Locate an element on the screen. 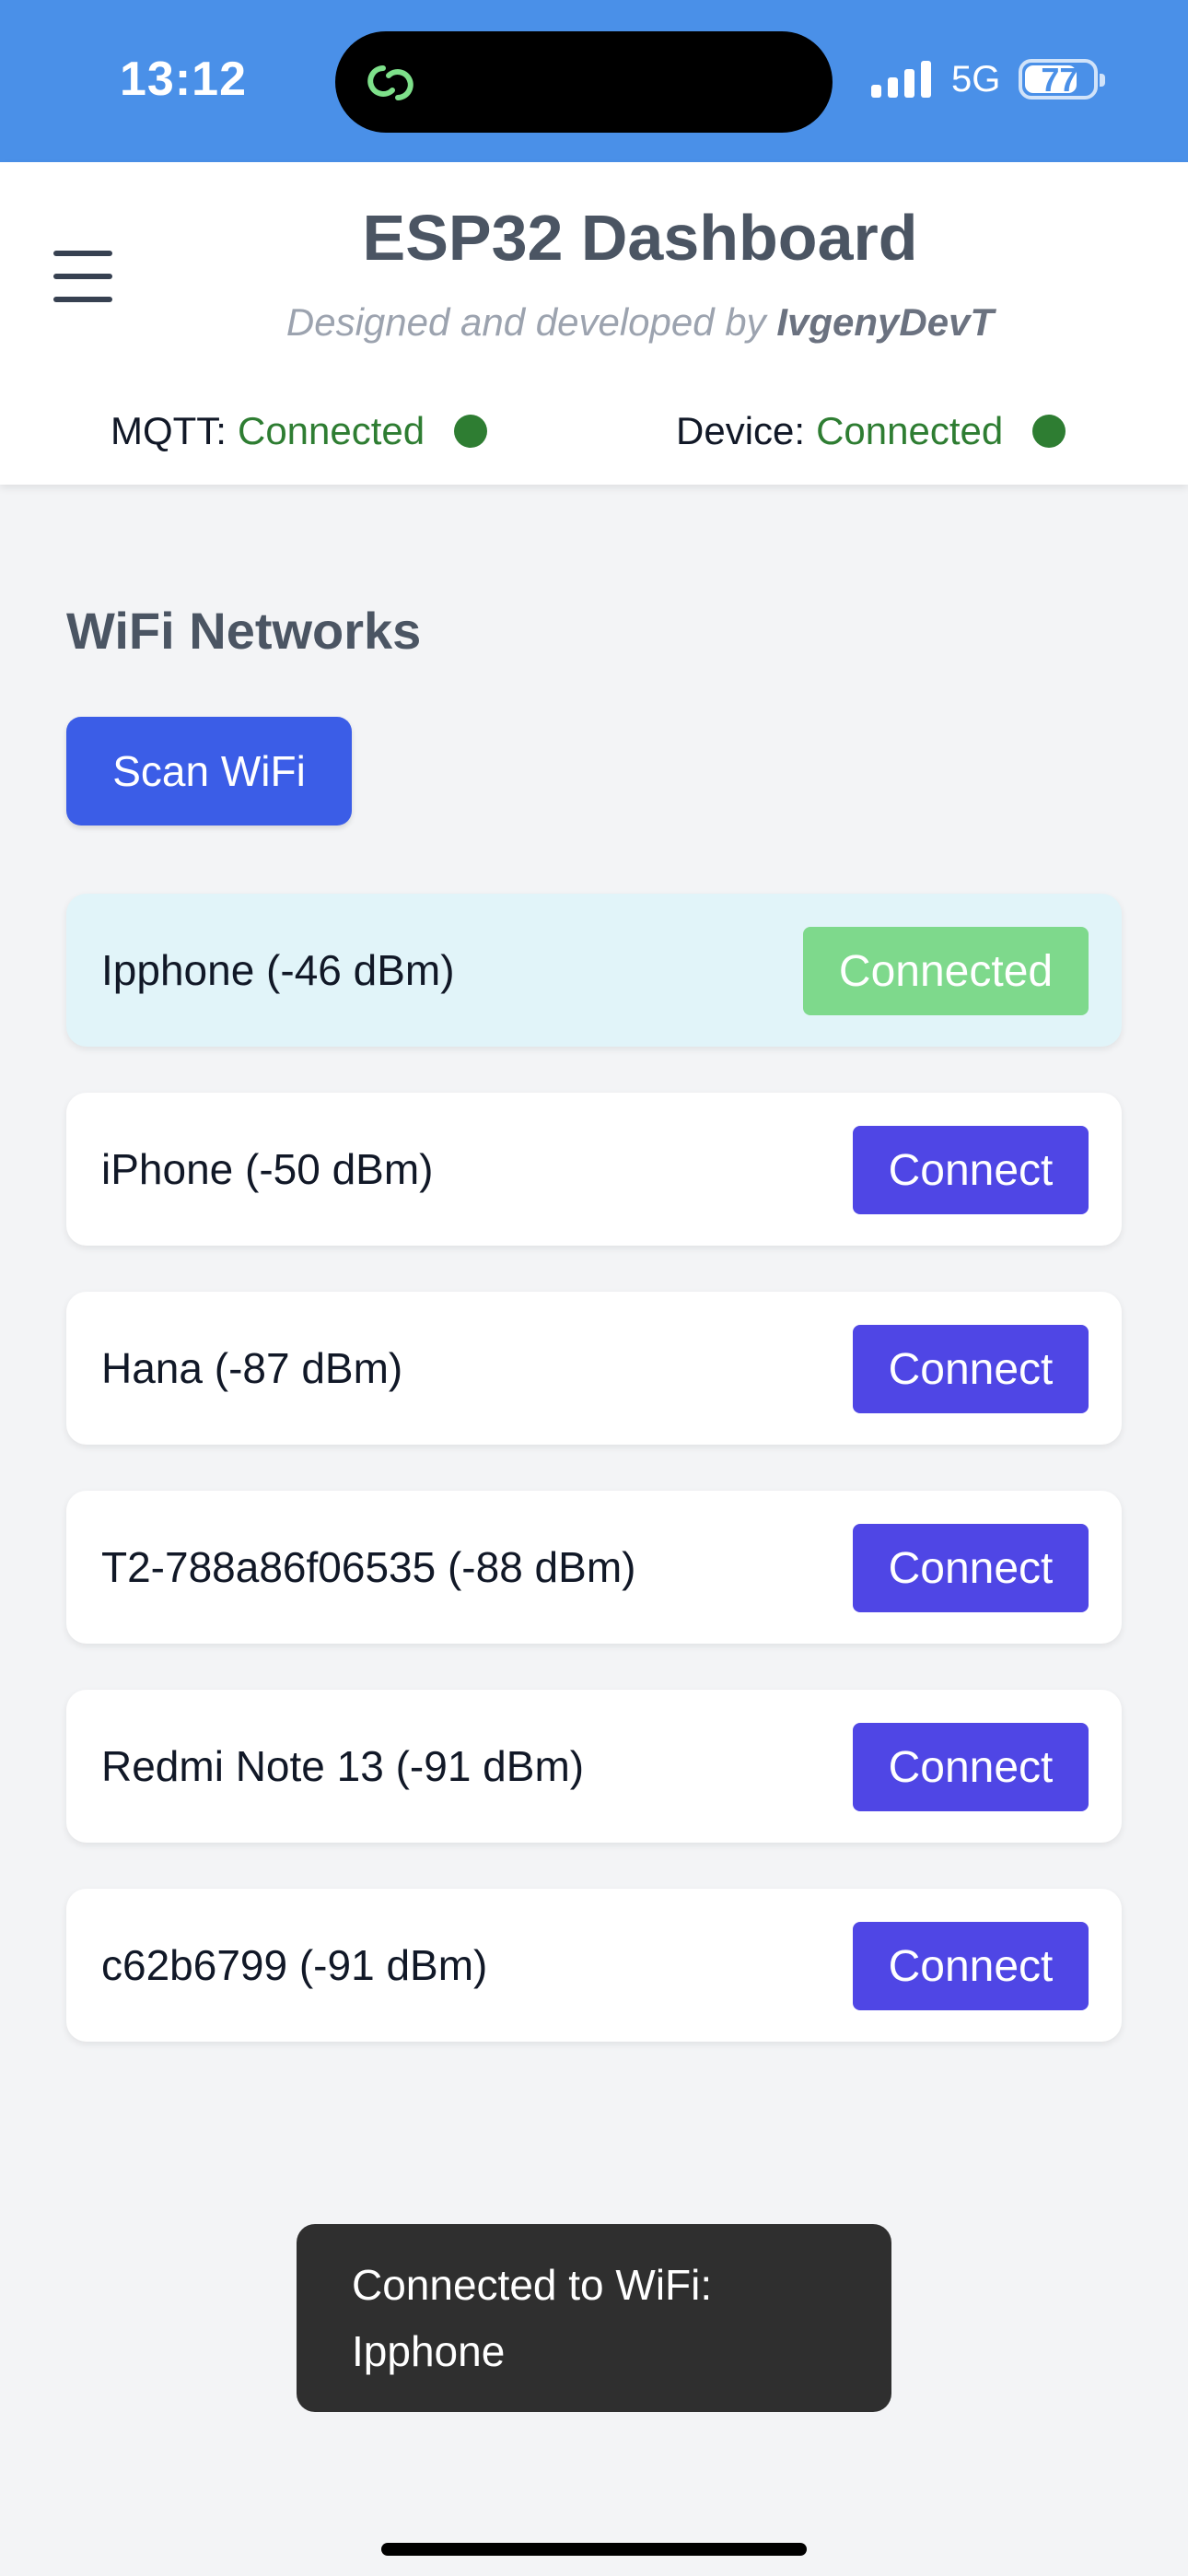  wifi-network-row: T2-788a86f06535 (-88 dBm) Connect is located at coordinates (594, 1567).